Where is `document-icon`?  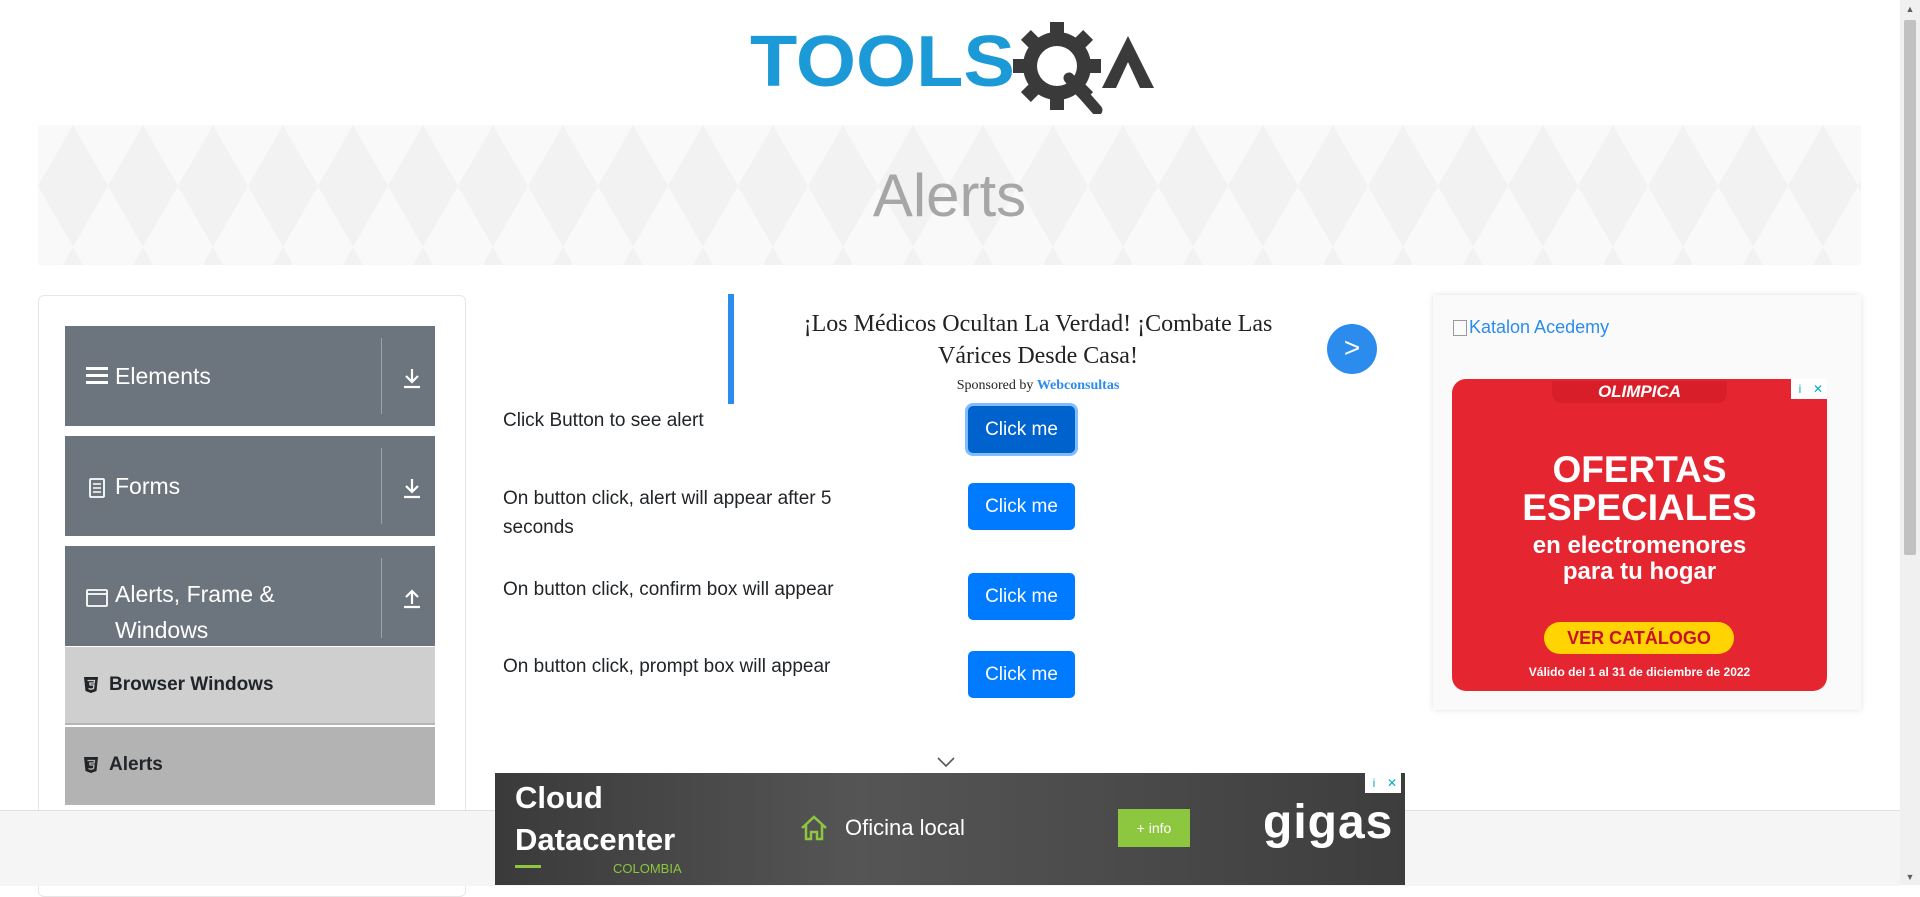 document-icon is located at coordinates (97, 488).